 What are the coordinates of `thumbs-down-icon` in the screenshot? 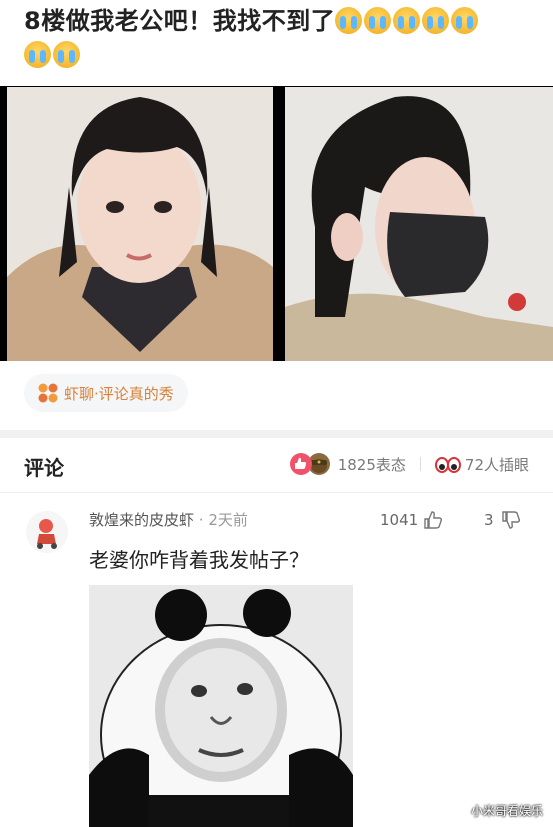 It's located at (510, 520).